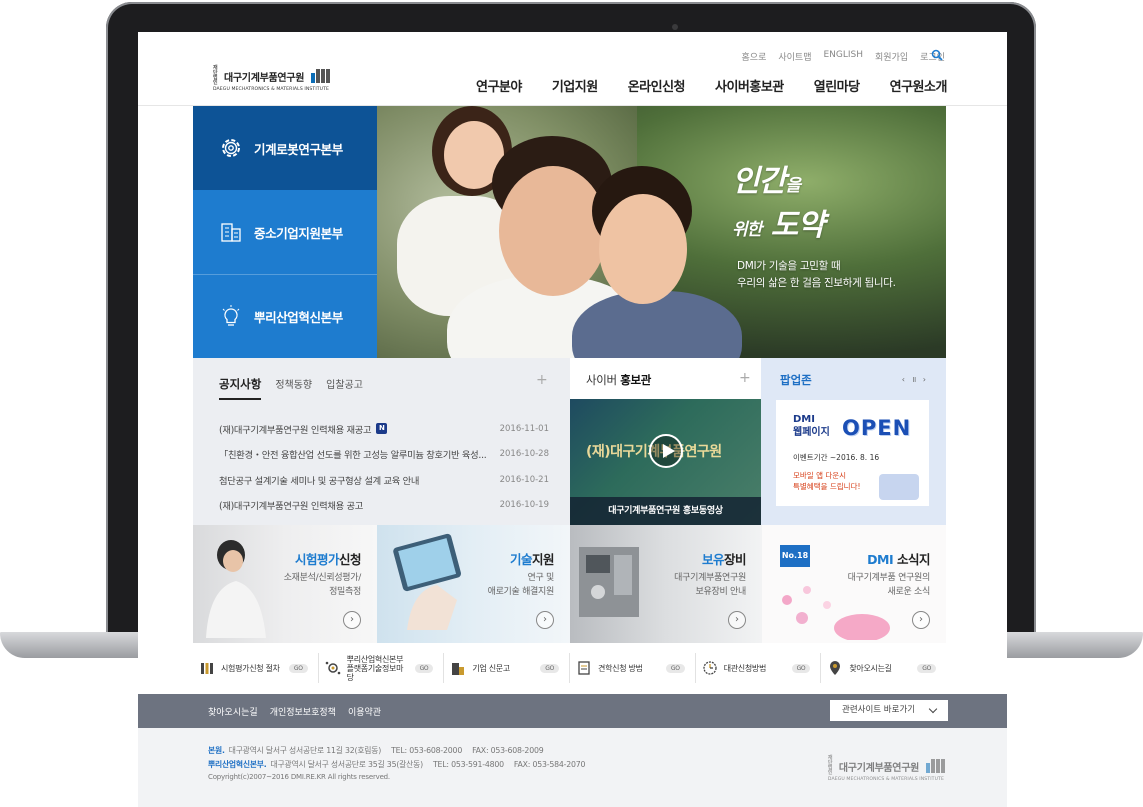 This screenshot has width=1143, height=807. What do you see at coordinates (473, 584) in the screenshot?
I see `banner-tech-support: 기술지원 연구 및 애로기술 해결지원 ›` at bounding box center [473, 584].